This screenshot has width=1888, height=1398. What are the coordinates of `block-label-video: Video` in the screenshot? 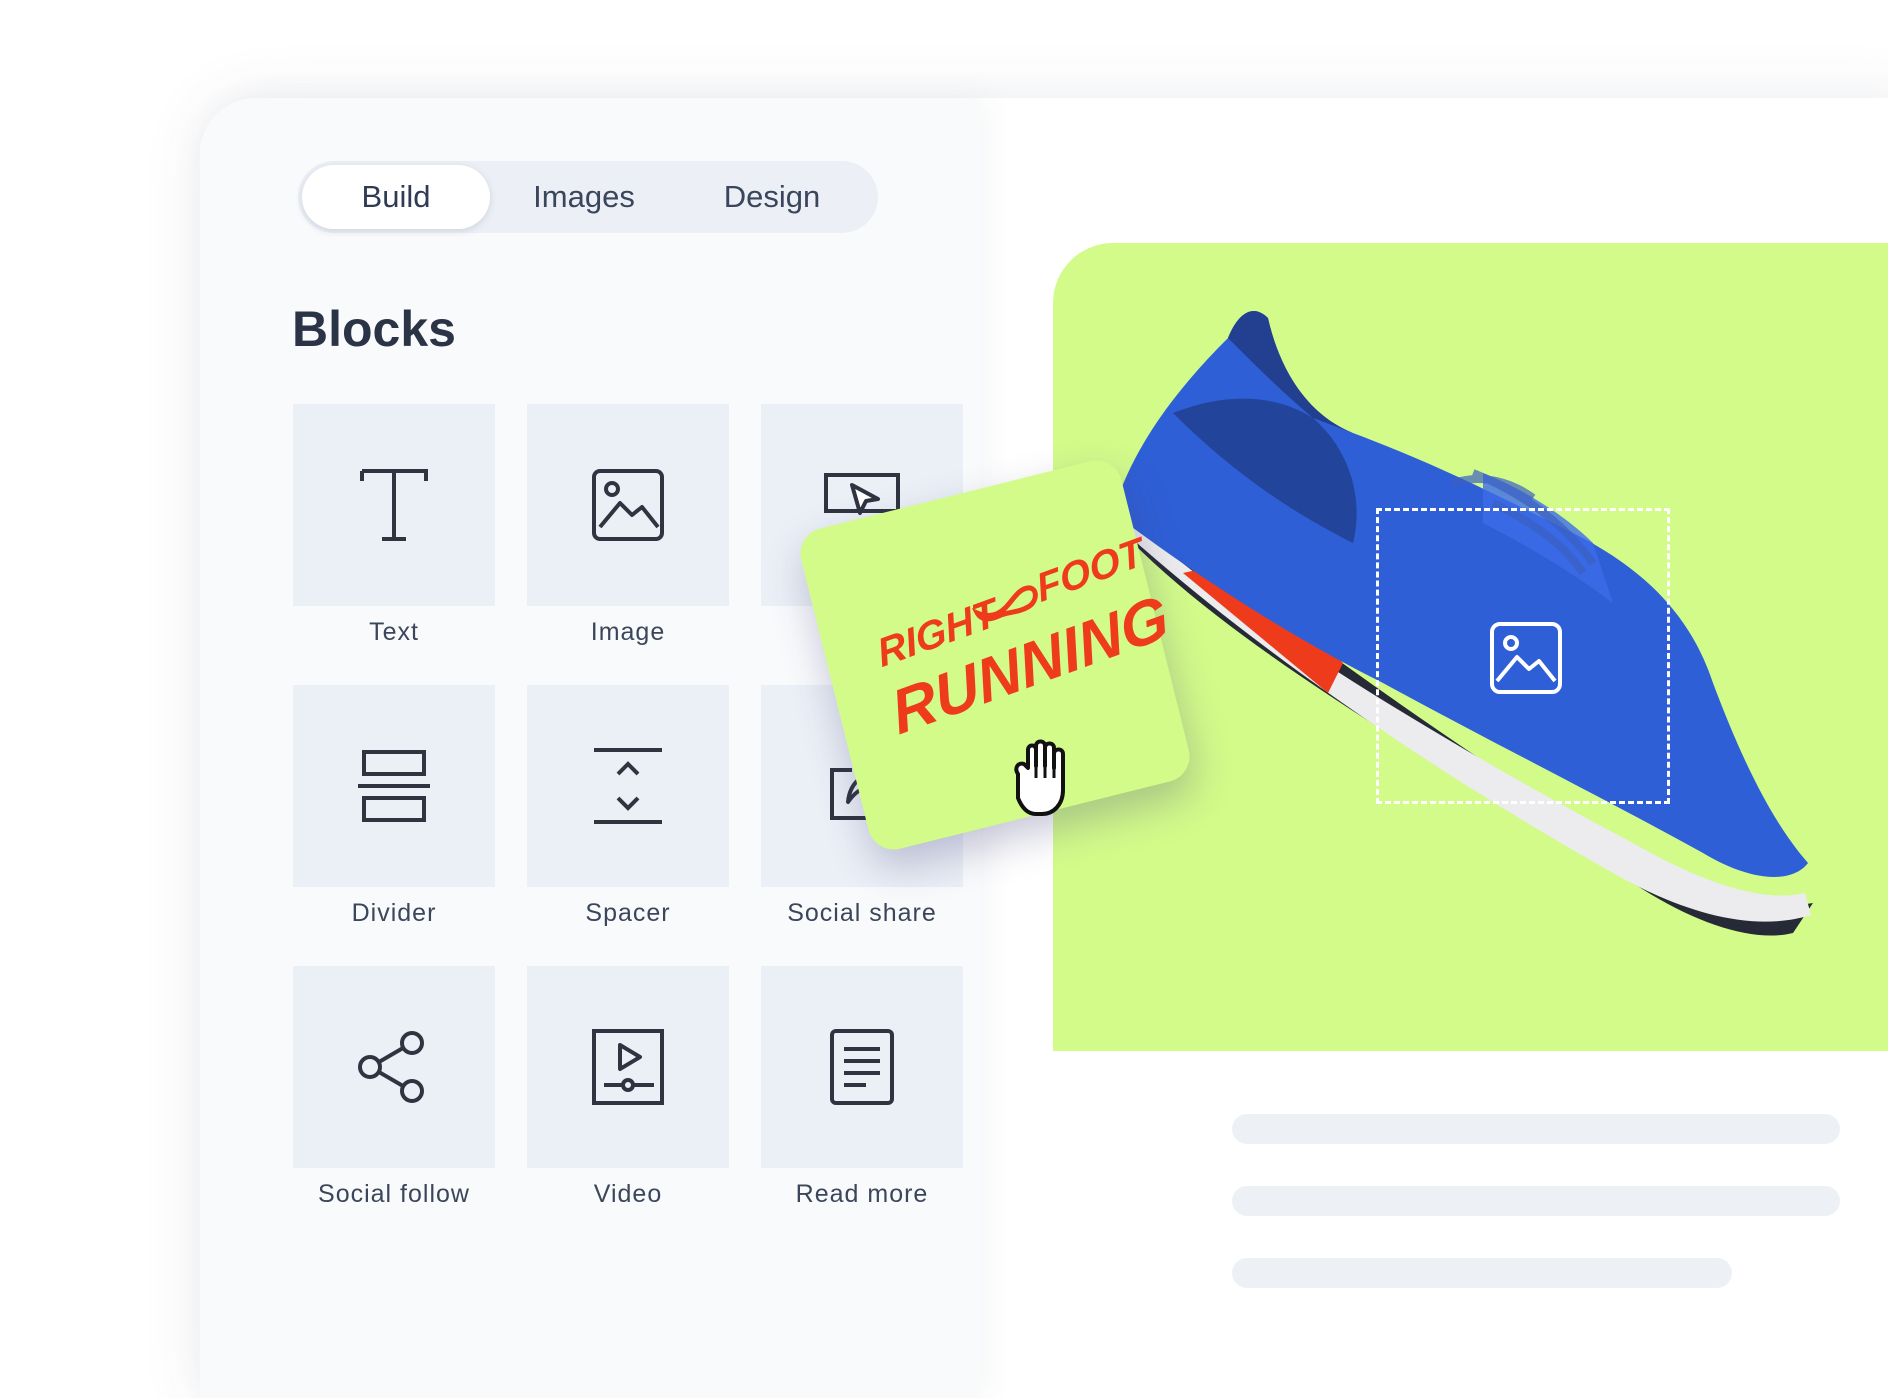 It's located at (628, 1194).